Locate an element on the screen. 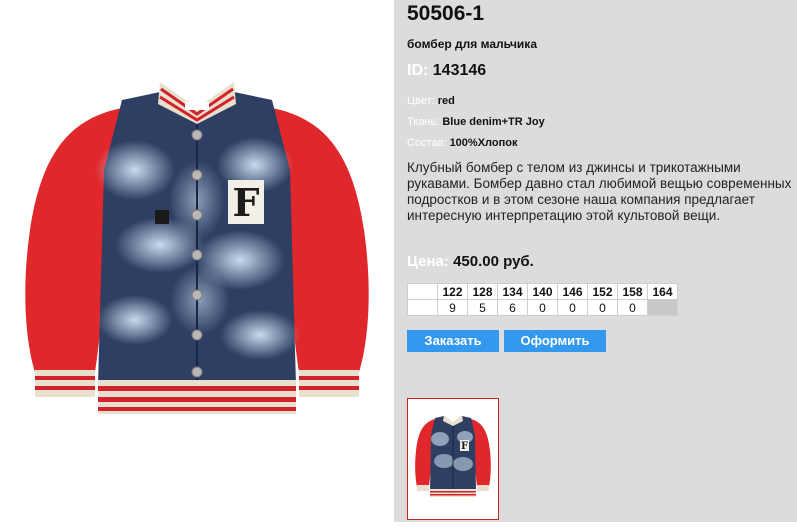 This screenshot has width=797, height=527. size-quantity-row: 9 5 6 0 0 0 0 is located at coordinates (542, 307).